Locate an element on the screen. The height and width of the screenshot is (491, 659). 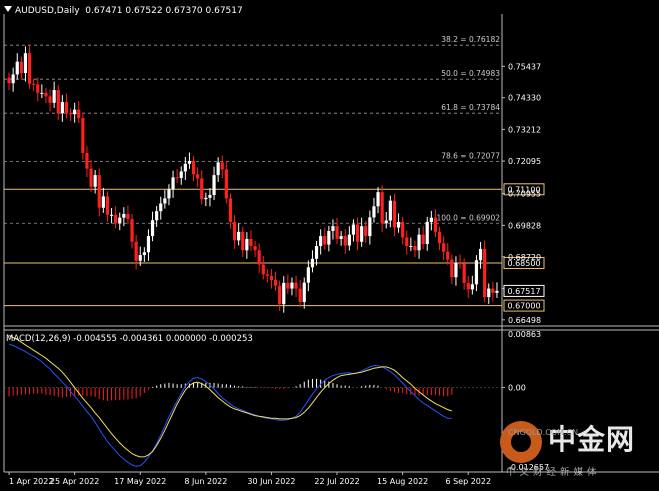
date-label: 8 Jun 2022 is located at coordinates (205, 481).